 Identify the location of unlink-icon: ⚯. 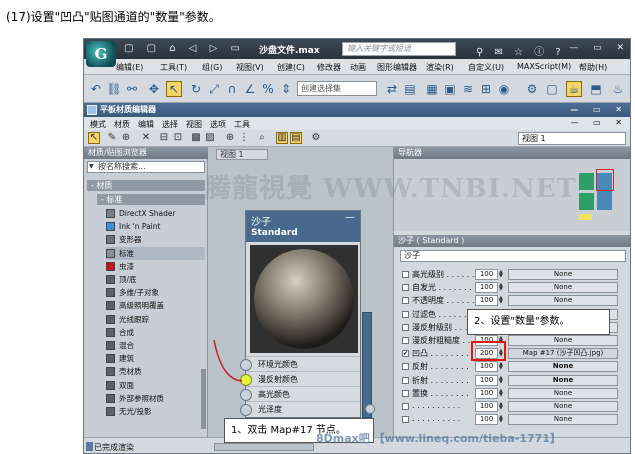
(132, 89).